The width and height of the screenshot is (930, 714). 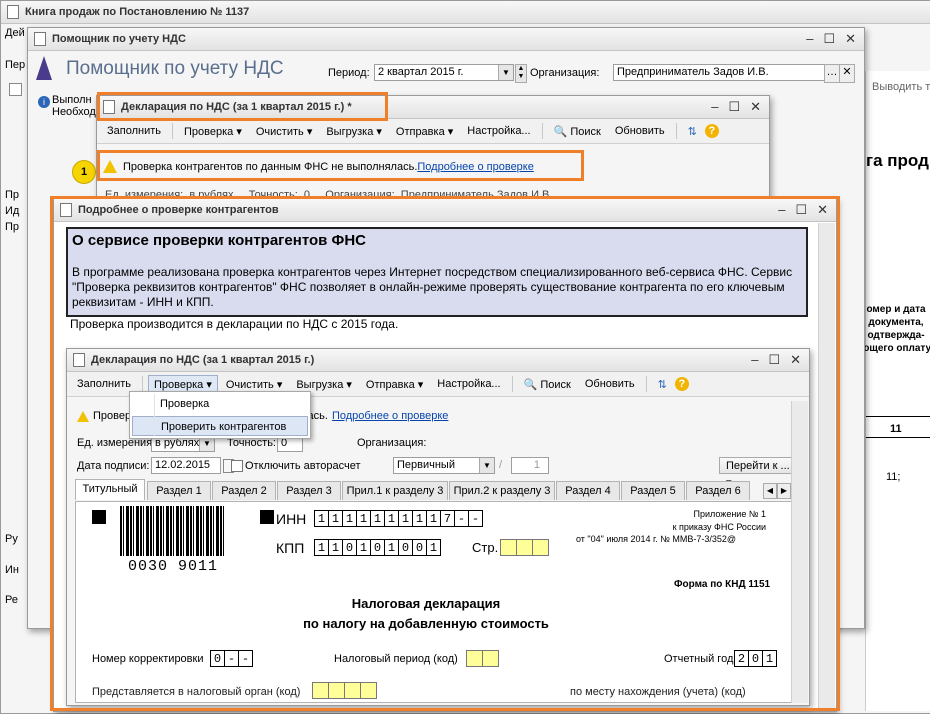 What do you see at coordinates (718, 490) in the screenshot?
I see `tab-section-6: Раздел 6` at bounding box center [718, 490].